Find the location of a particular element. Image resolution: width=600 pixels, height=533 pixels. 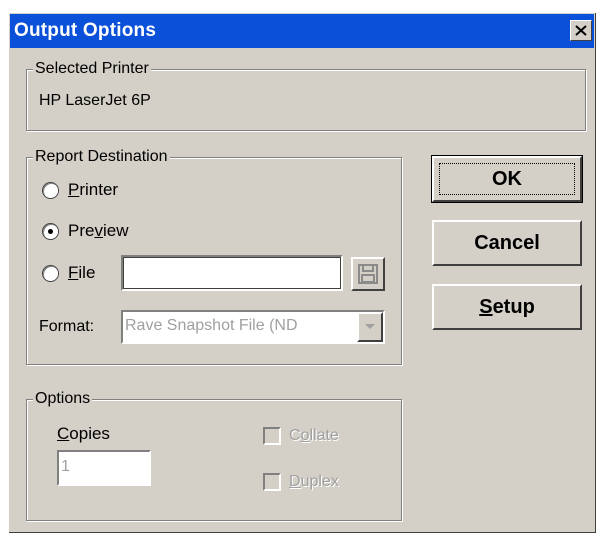

radio-file-button is located at coordinates (50, 273).